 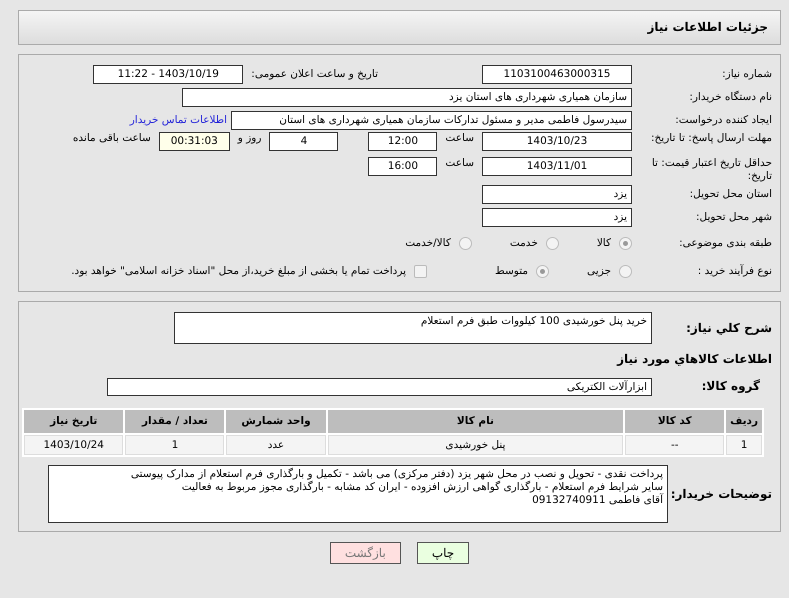 I want to click on description-field: خرید پنل خورشیدی 100 کیلووات طبق فرم استعلام, so click(x=413, y=328).